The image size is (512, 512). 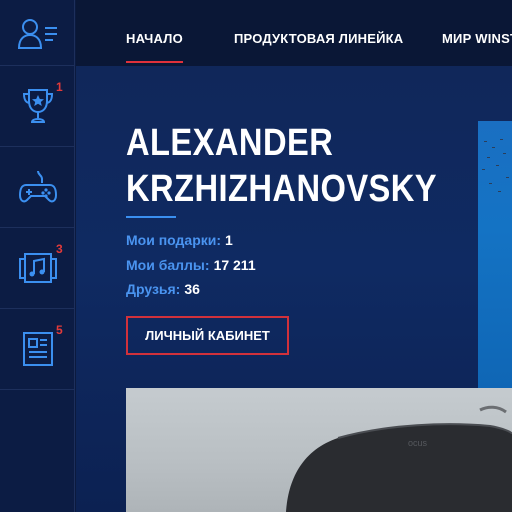 What do you see at coordinates (229, 240) in the screenshot?
I see `stat-gifts-value: 1` at bounding box center [229, 240].